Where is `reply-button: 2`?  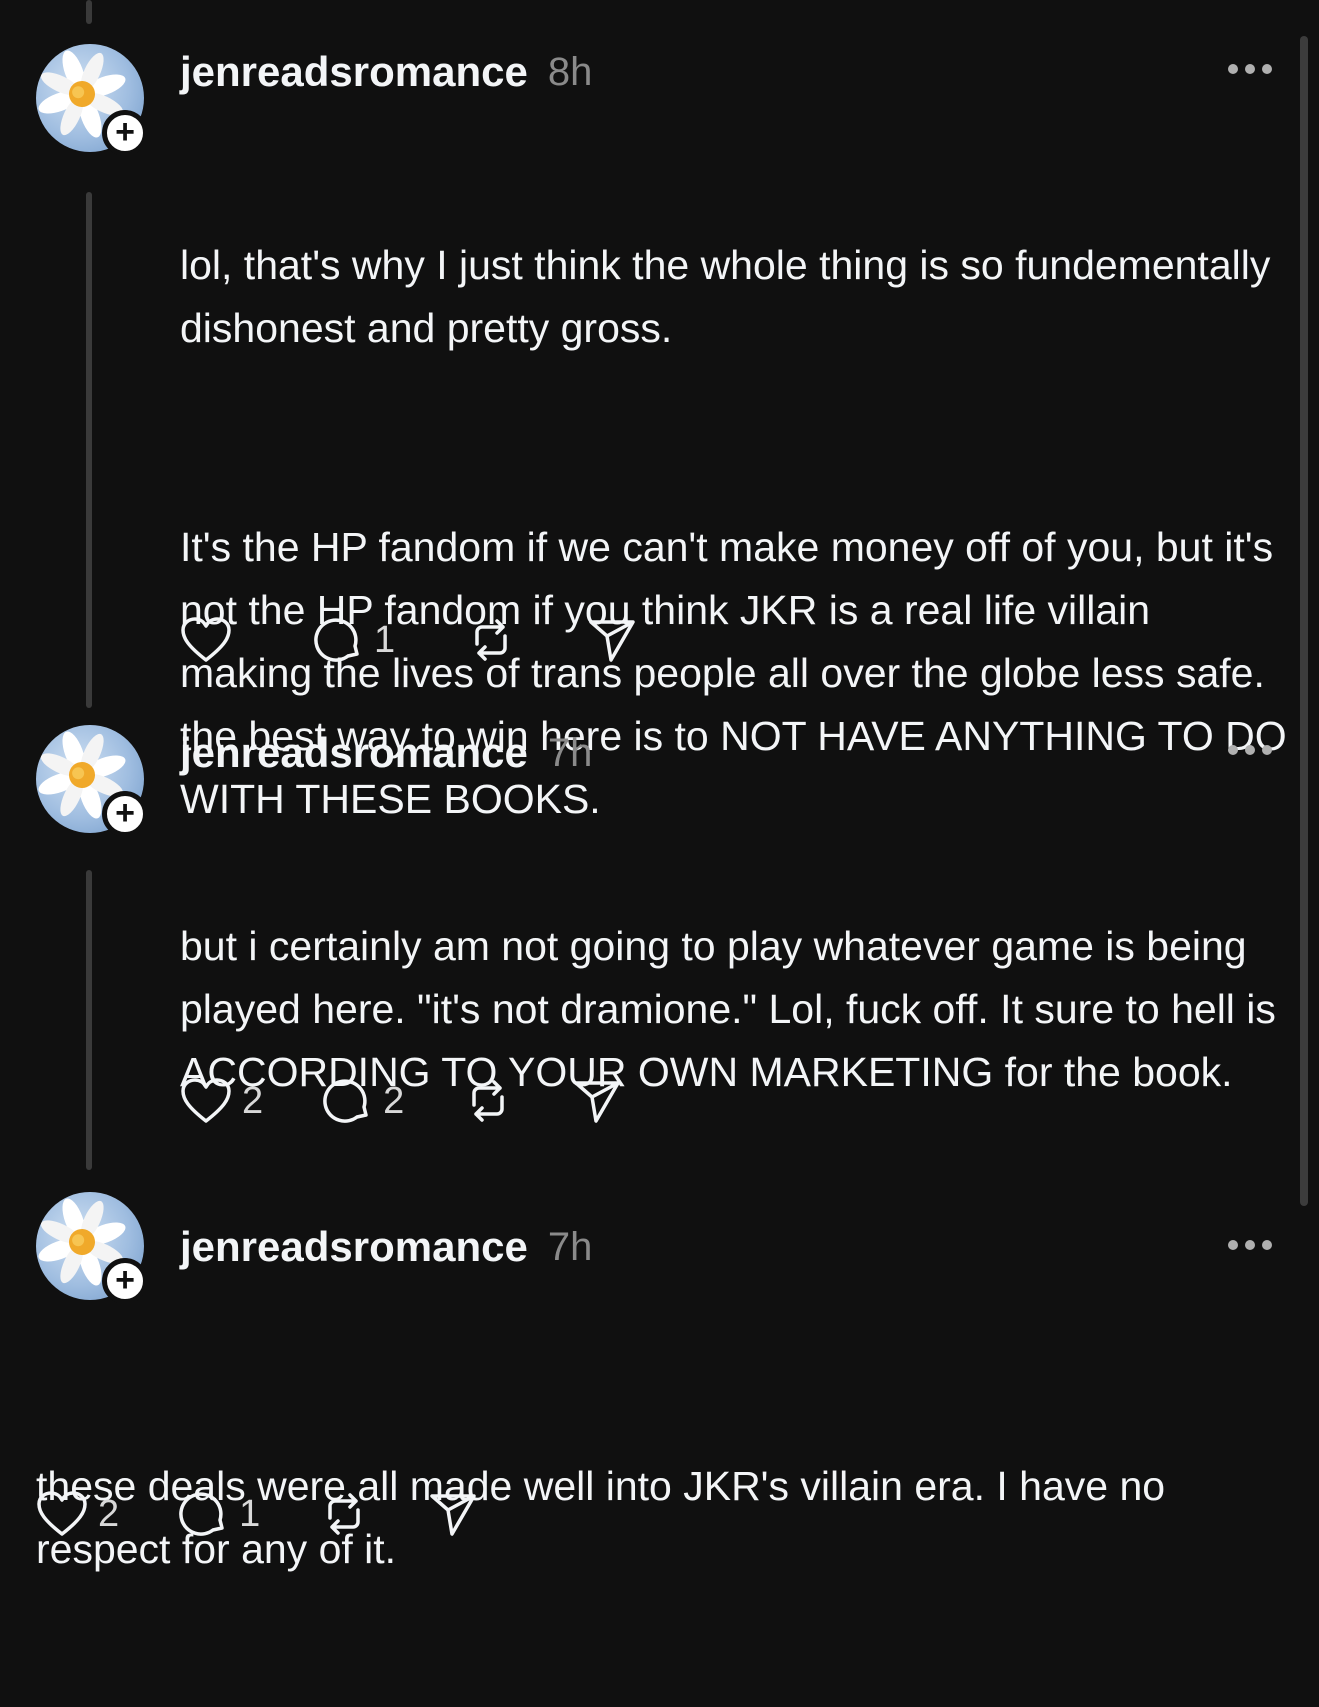 reply-button: 2 is located at coordinates (362, 1101).